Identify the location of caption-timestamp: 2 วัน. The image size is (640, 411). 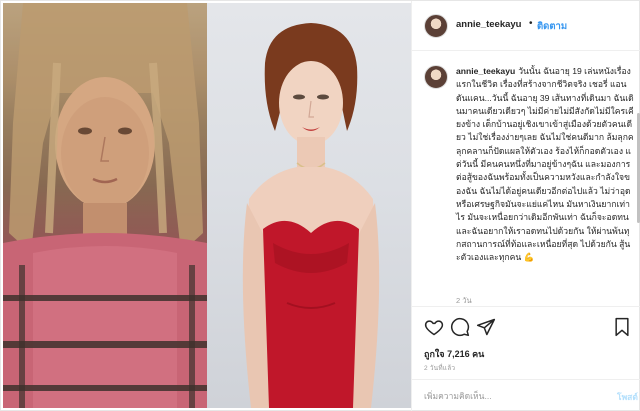
(464, 300).